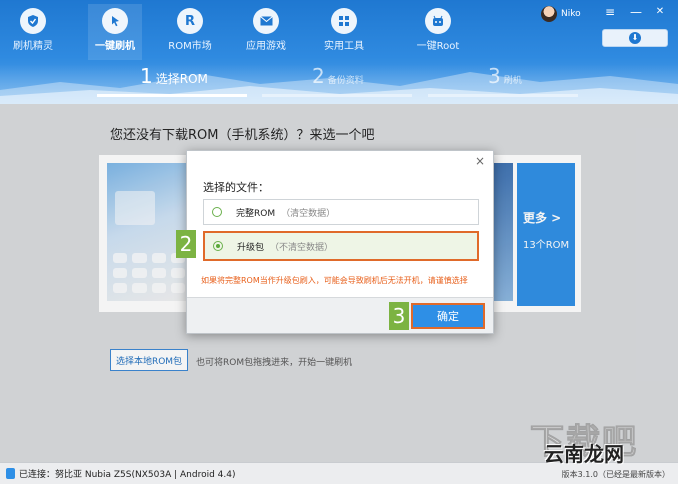 The height and width of the screenshot is (484, 678). What do you see at coordinates (115, 21) in the screenshot?
I see `cursor-arrow-icon` at bounding box center [115, 21].